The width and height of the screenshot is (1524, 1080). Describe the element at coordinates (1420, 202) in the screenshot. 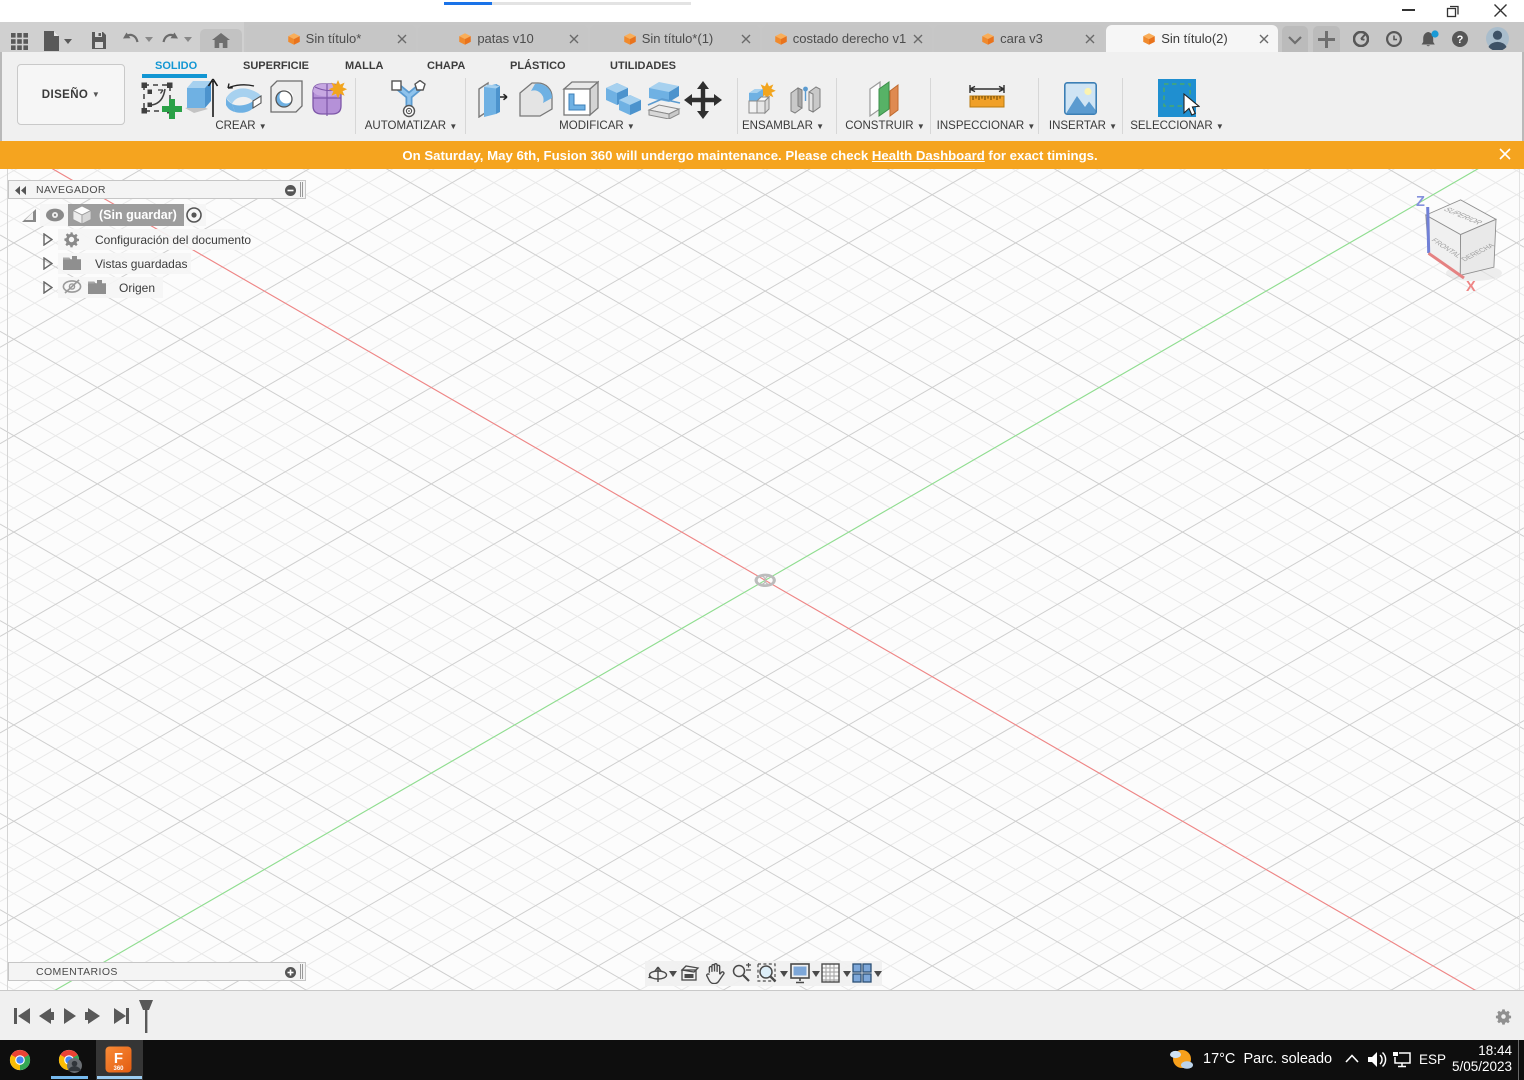

I see `svg-text: Z` at that location.